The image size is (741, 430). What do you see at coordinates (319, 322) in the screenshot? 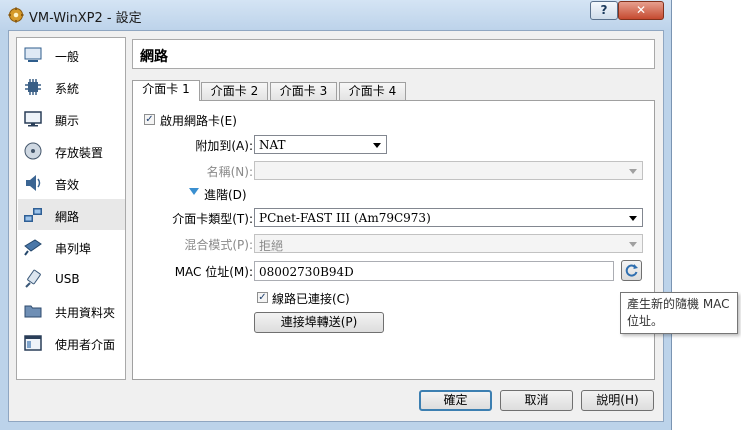
I see `port-forwarding-button: 連接埠轉送(P)` at bounding box center [319, 322].